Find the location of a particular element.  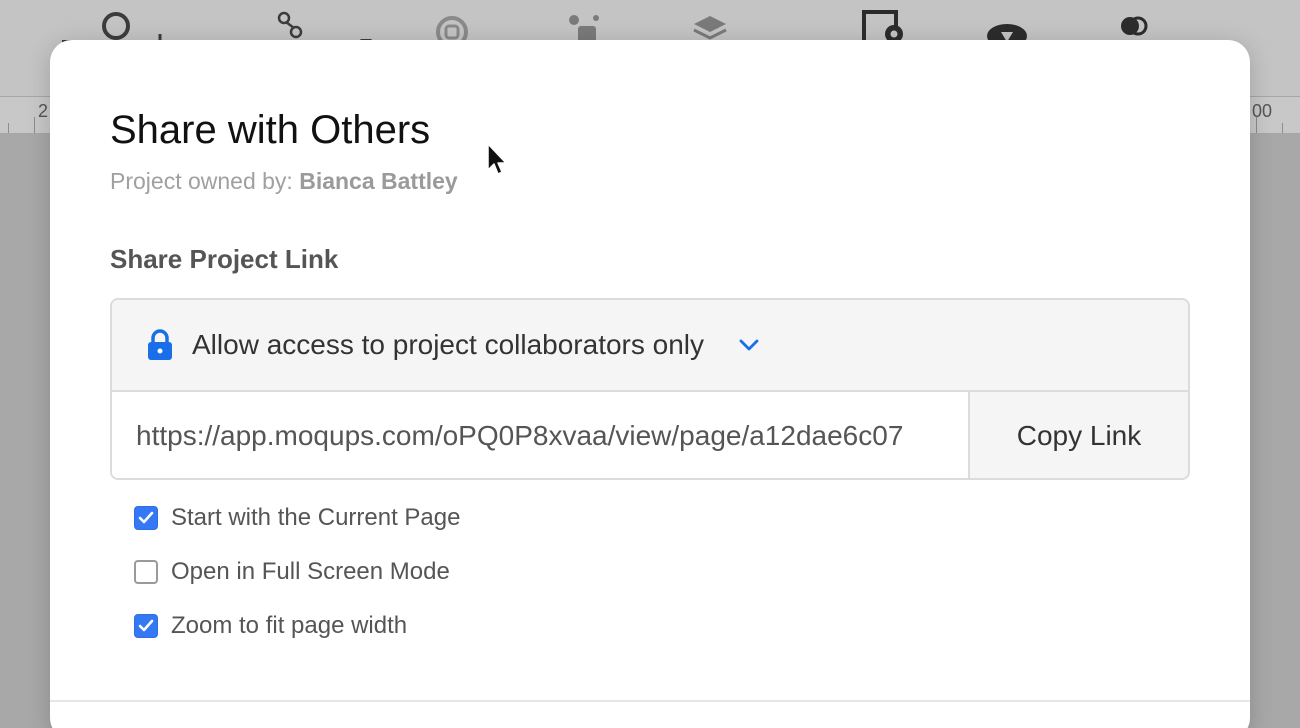

chevron-down-icon is located at coordinates (749, 345).